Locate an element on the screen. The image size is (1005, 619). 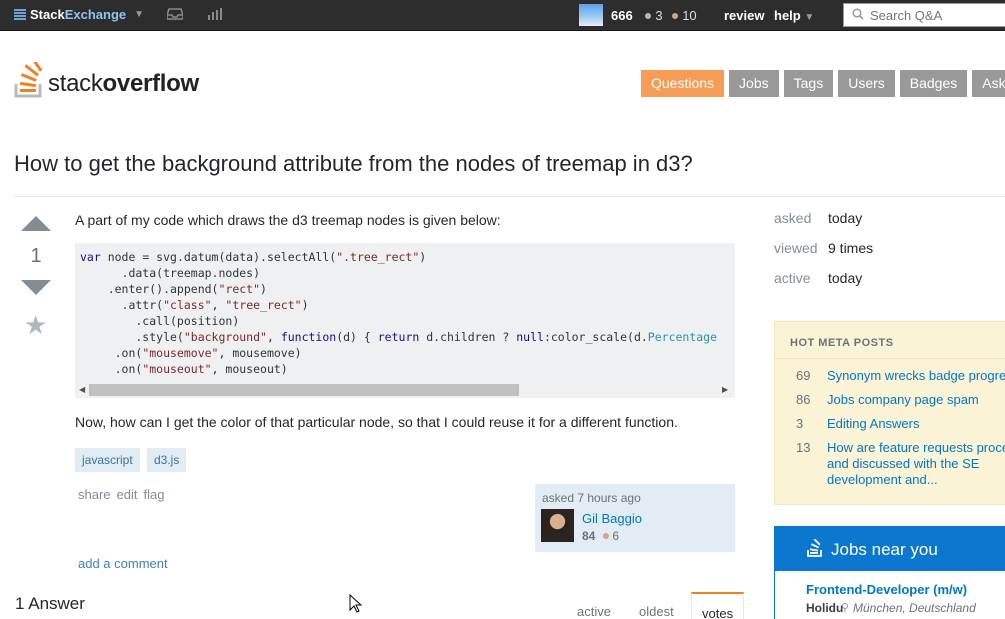
stackexchange-menu: Stack Exchange ▼ is located at coordinates (79, 14).